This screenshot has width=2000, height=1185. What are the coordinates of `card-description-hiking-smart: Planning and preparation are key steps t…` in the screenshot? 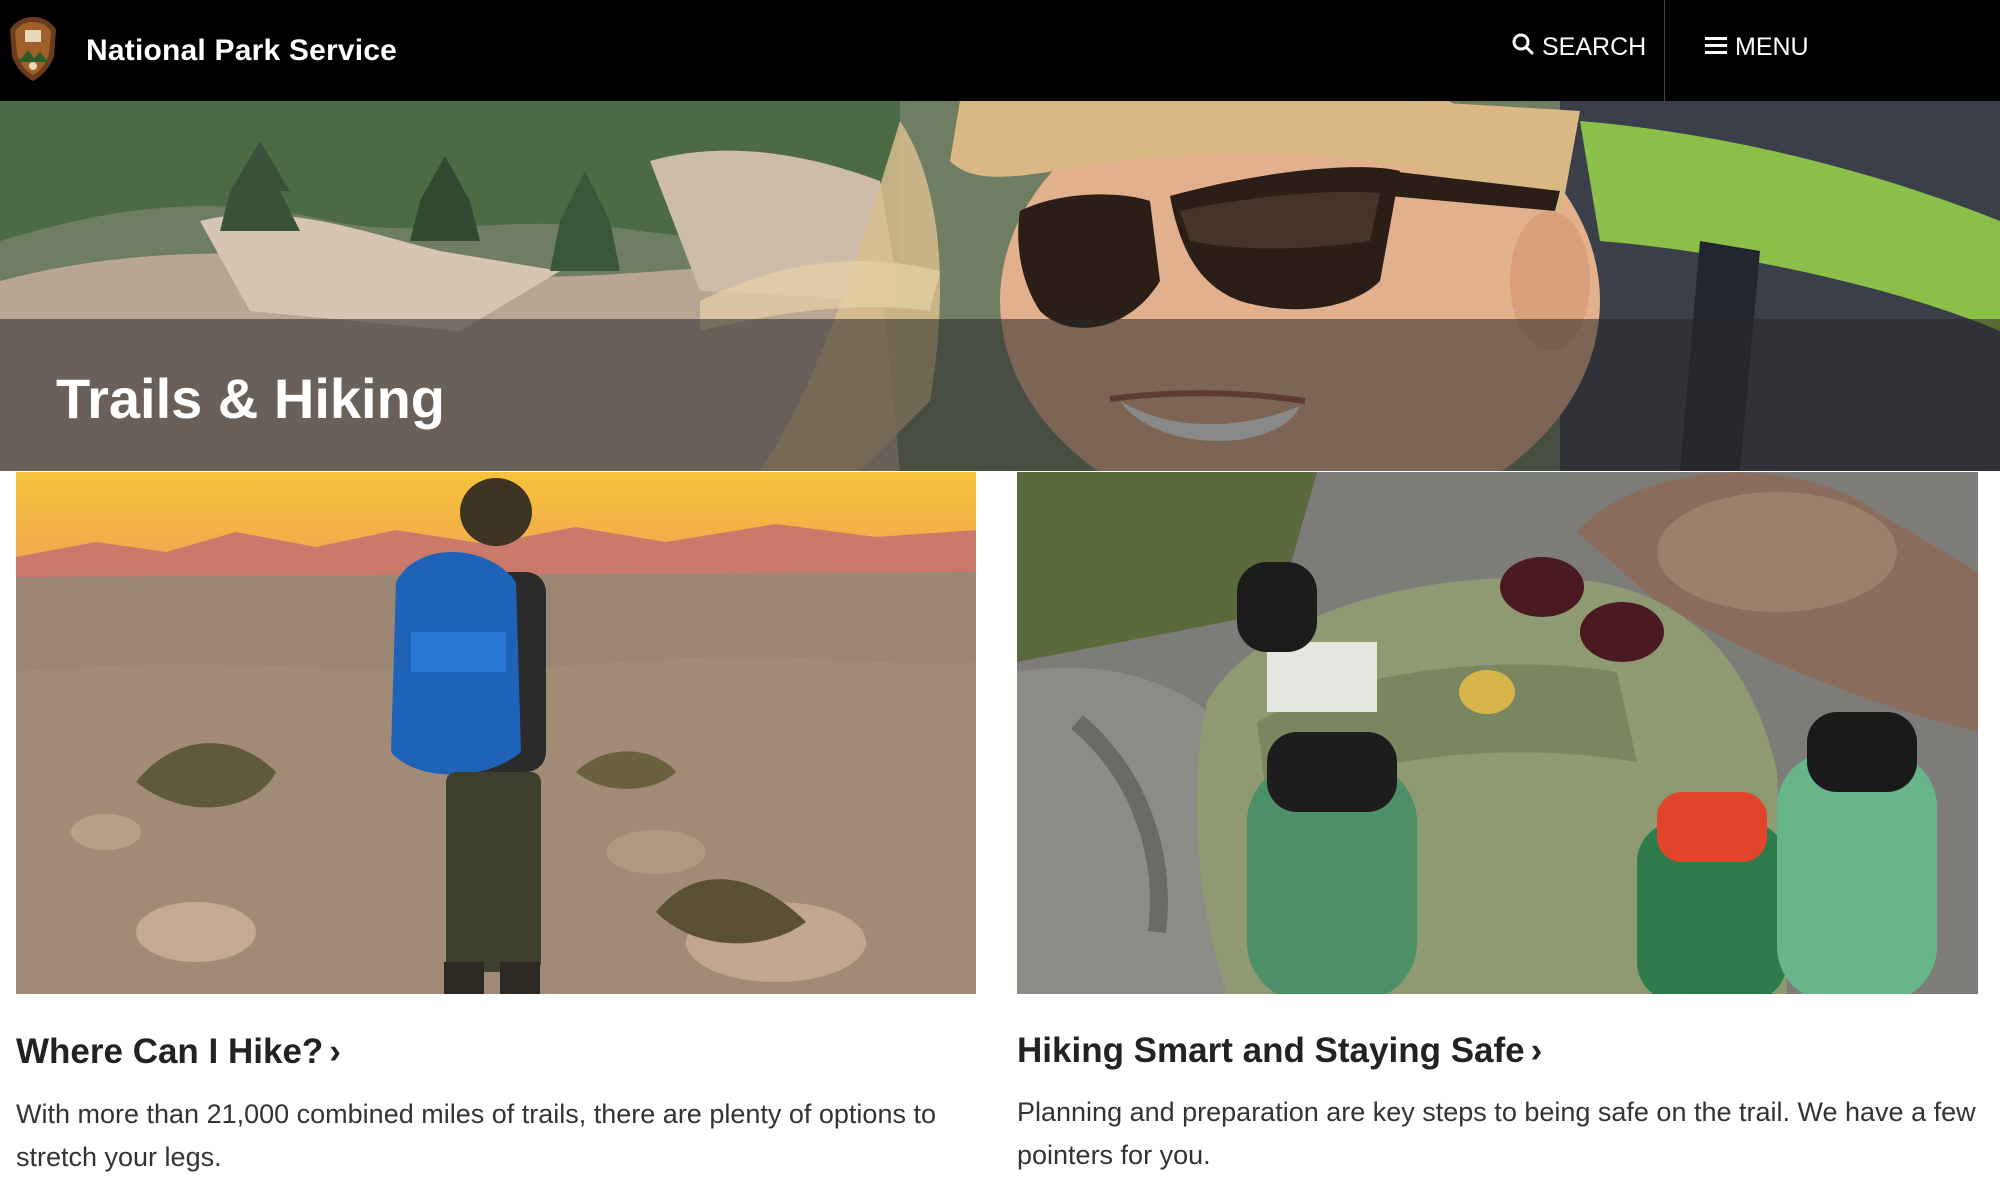 It's located at (1496, 1133).